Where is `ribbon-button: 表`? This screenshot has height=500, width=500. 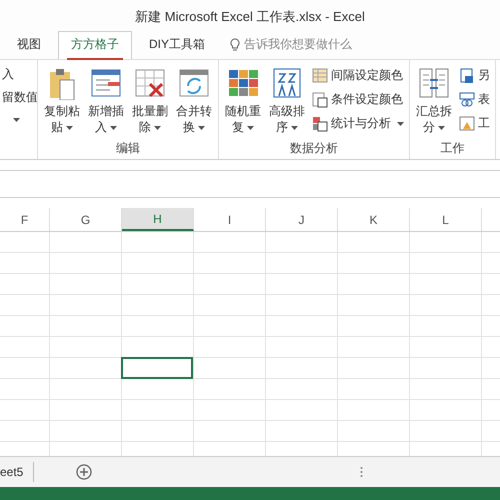 ribbon-button: 表 is located at coordinates (474, 99).